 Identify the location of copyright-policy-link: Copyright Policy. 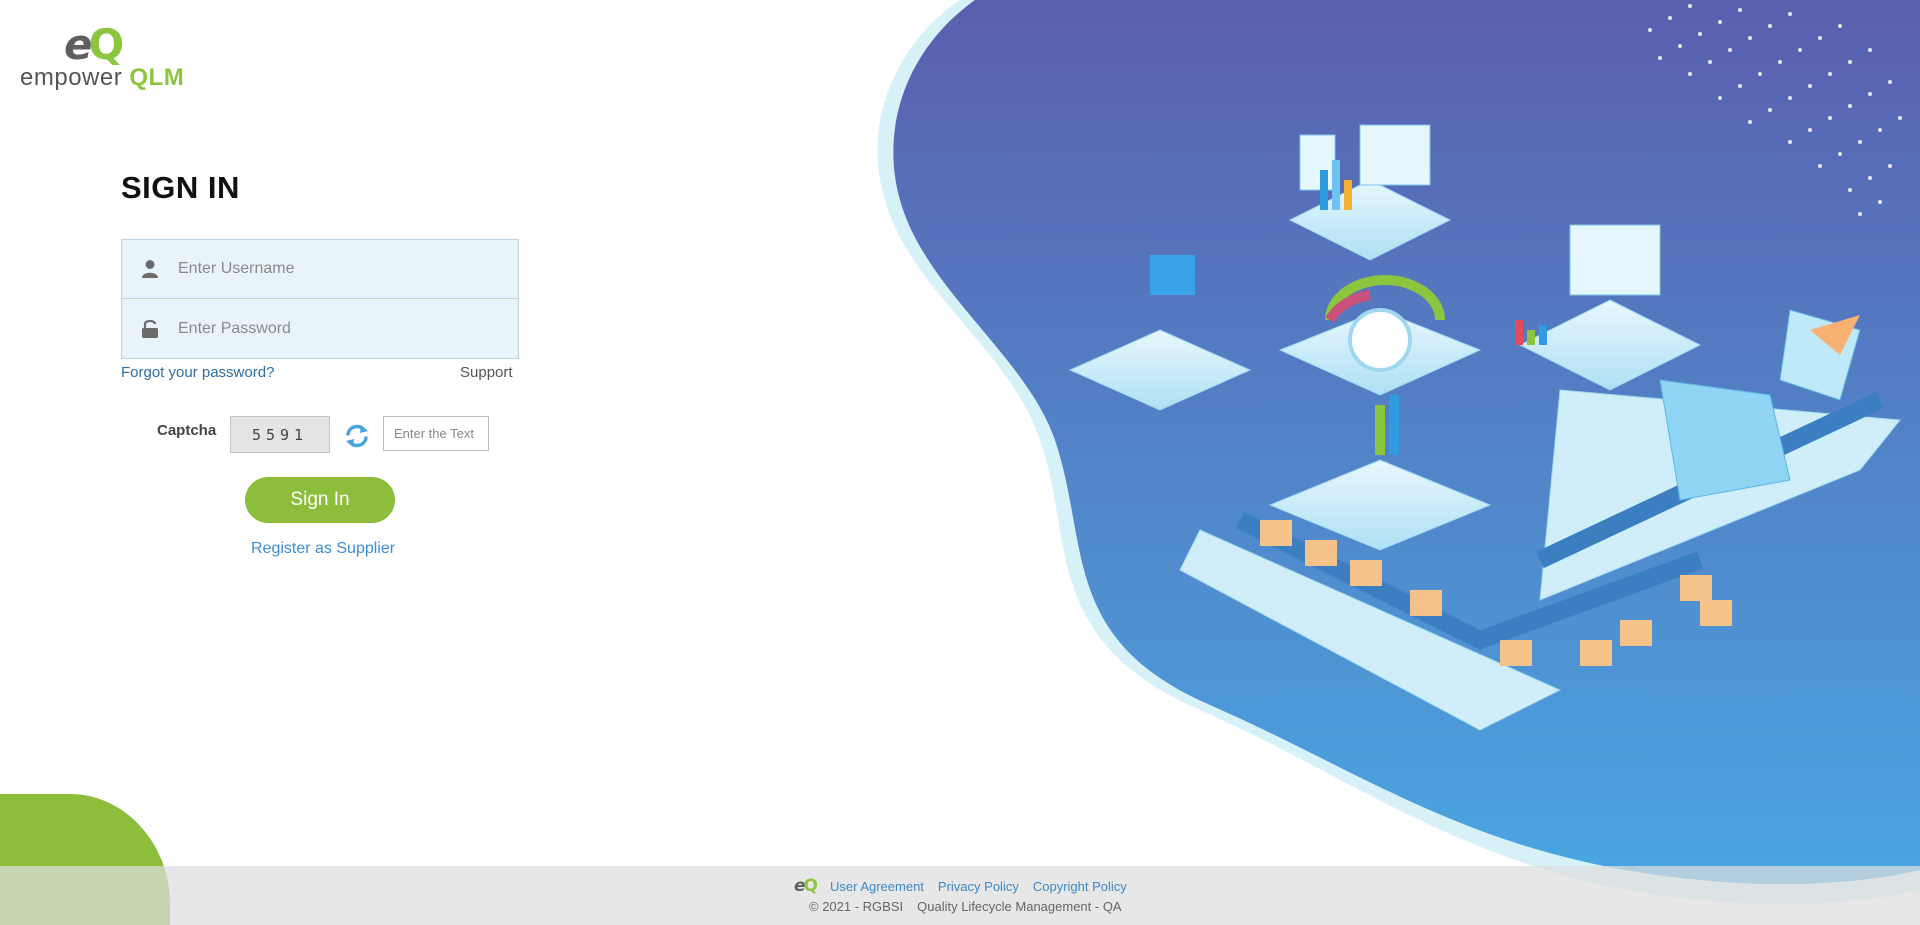
(1080, 886).